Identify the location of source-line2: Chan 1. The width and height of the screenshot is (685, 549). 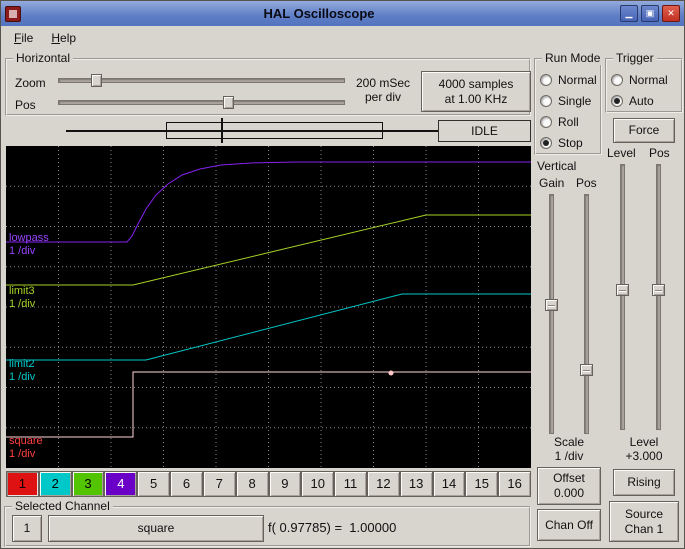
(644, 528).